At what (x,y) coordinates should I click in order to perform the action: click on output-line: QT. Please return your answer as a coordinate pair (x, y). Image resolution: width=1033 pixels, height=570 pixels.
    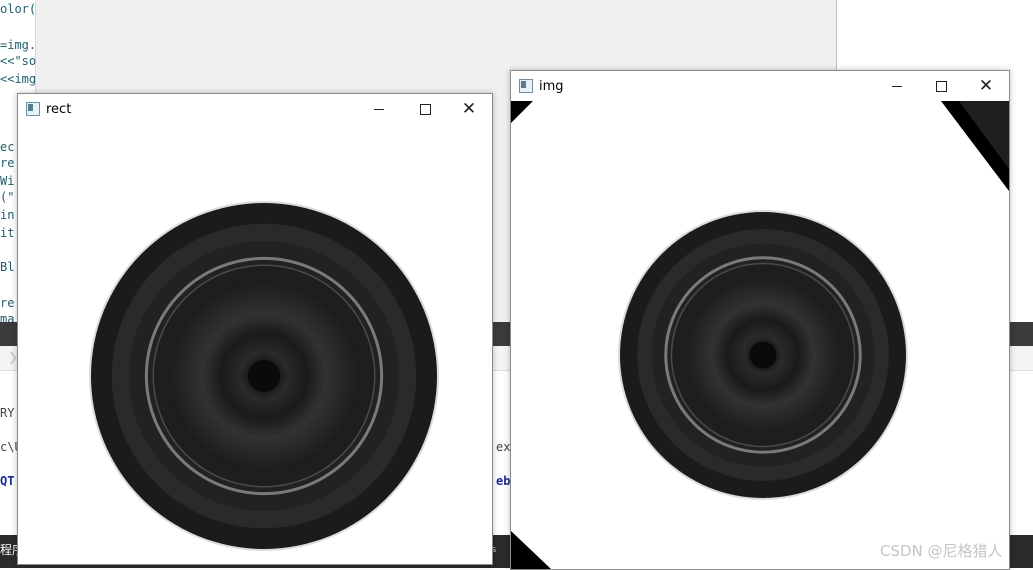
    Looking at the image, I should click on (7, 481).